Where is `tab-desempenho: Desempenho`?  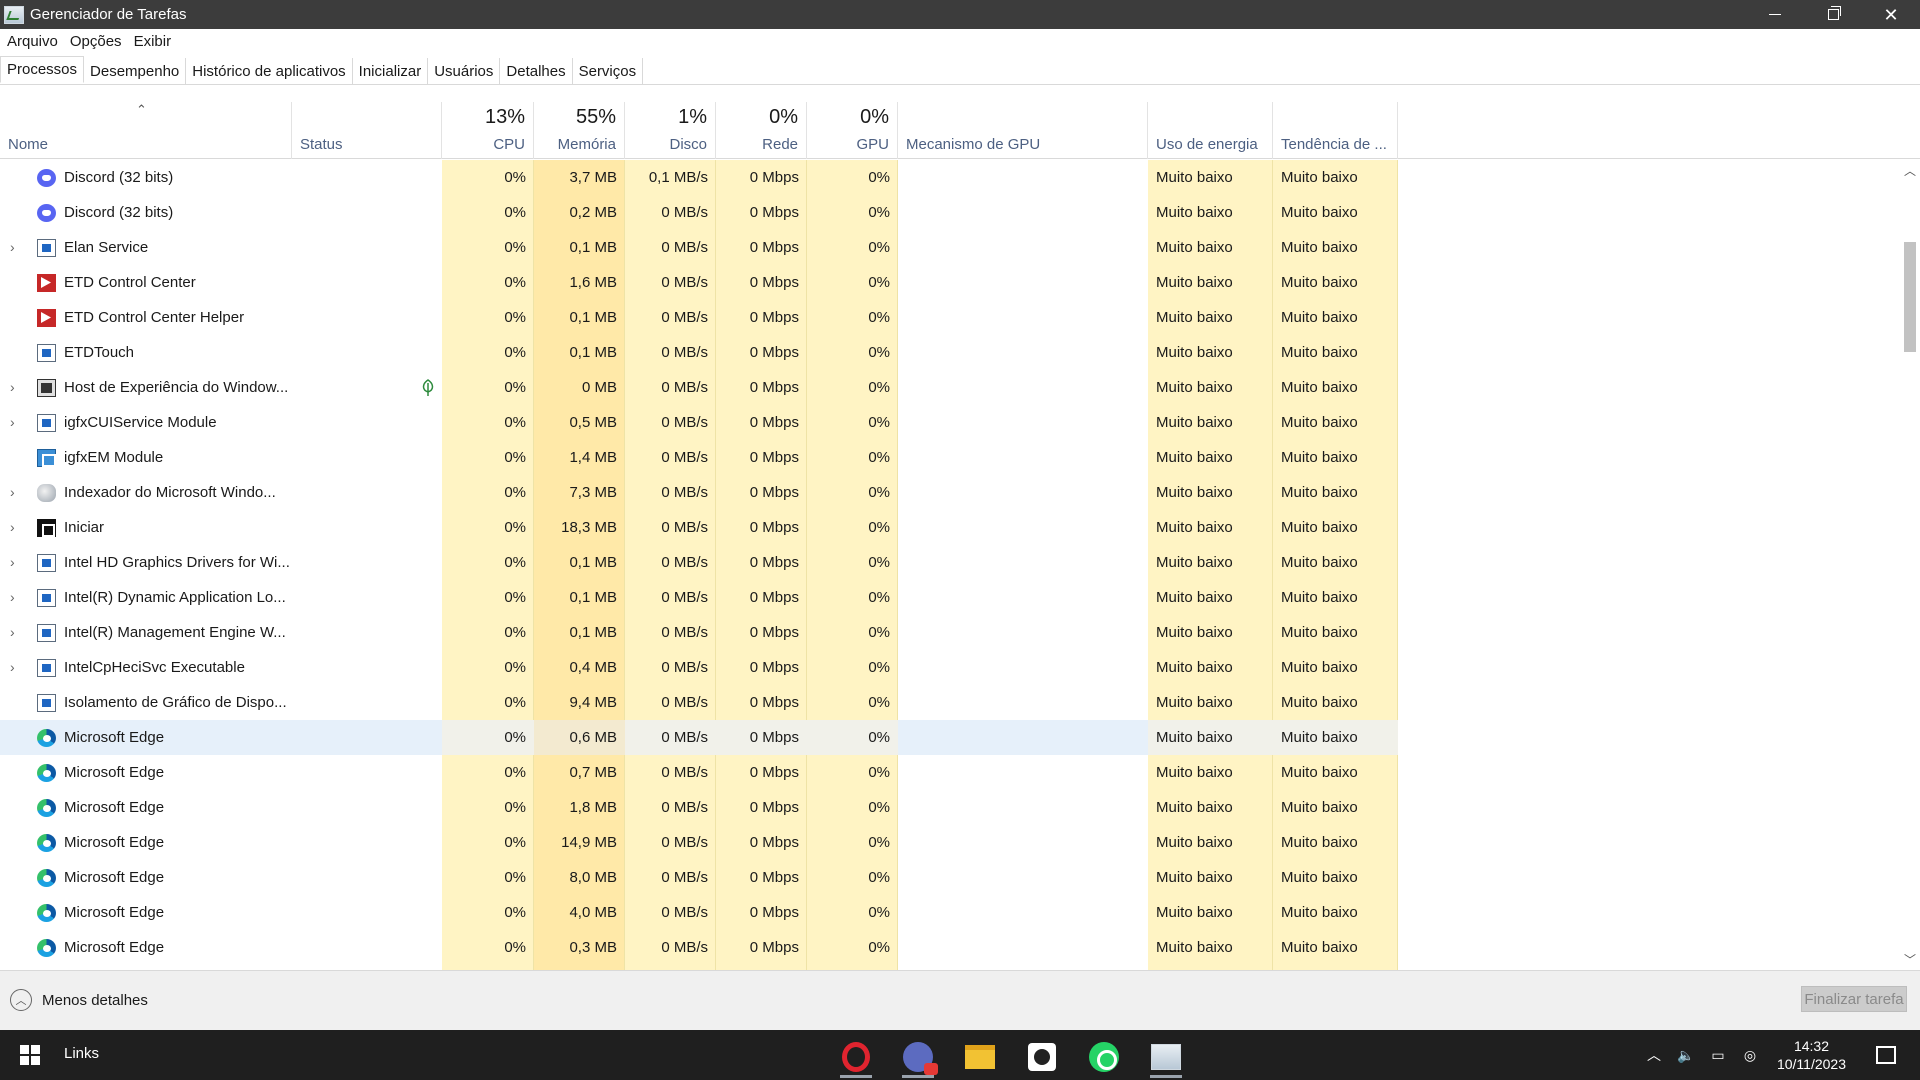
tab-desempenho: Desempenho is located at coordinates (135, 71).